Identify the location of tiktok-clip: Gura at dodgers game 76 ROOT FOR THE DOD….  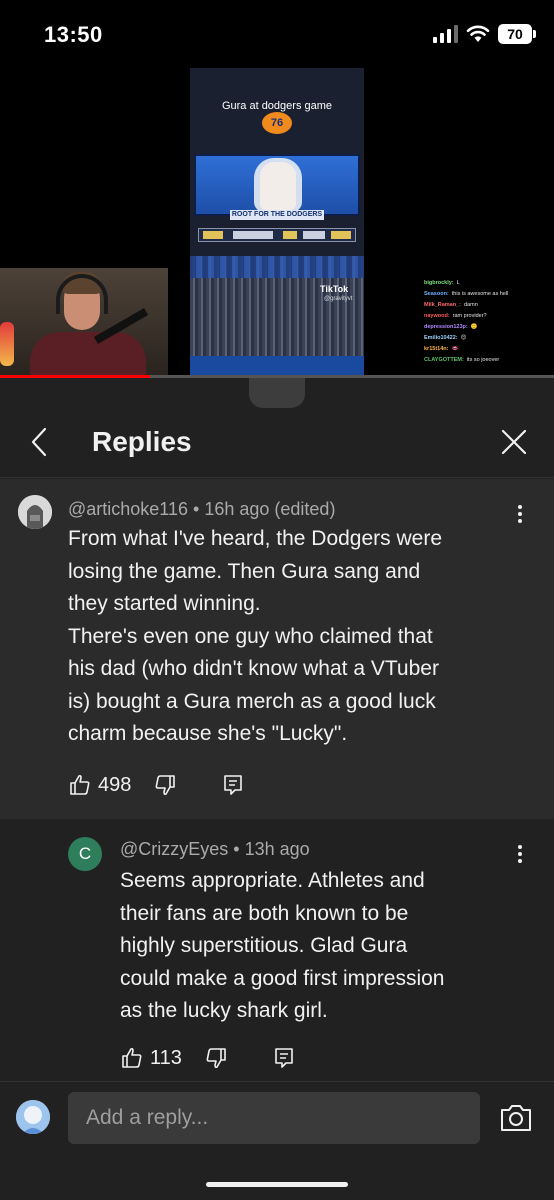
(277, 222).